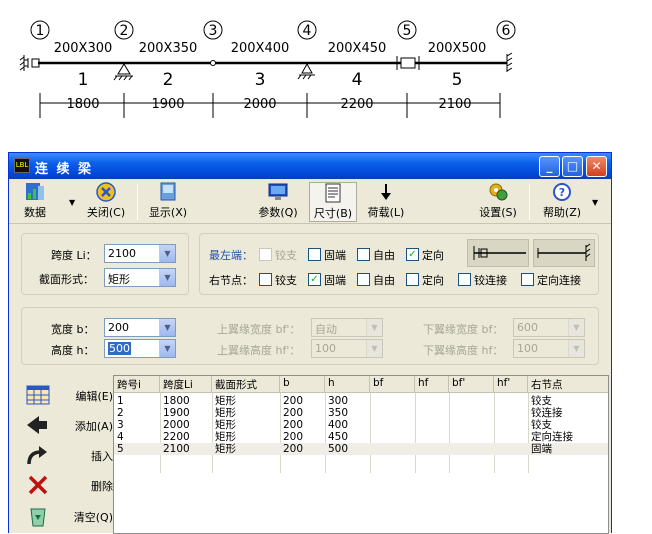 The width and height of the screenshot is (652, 534). Describe the element at coordinates (231, 280) in the screenshot. I see `right-node-label: 右节点：` at that location.